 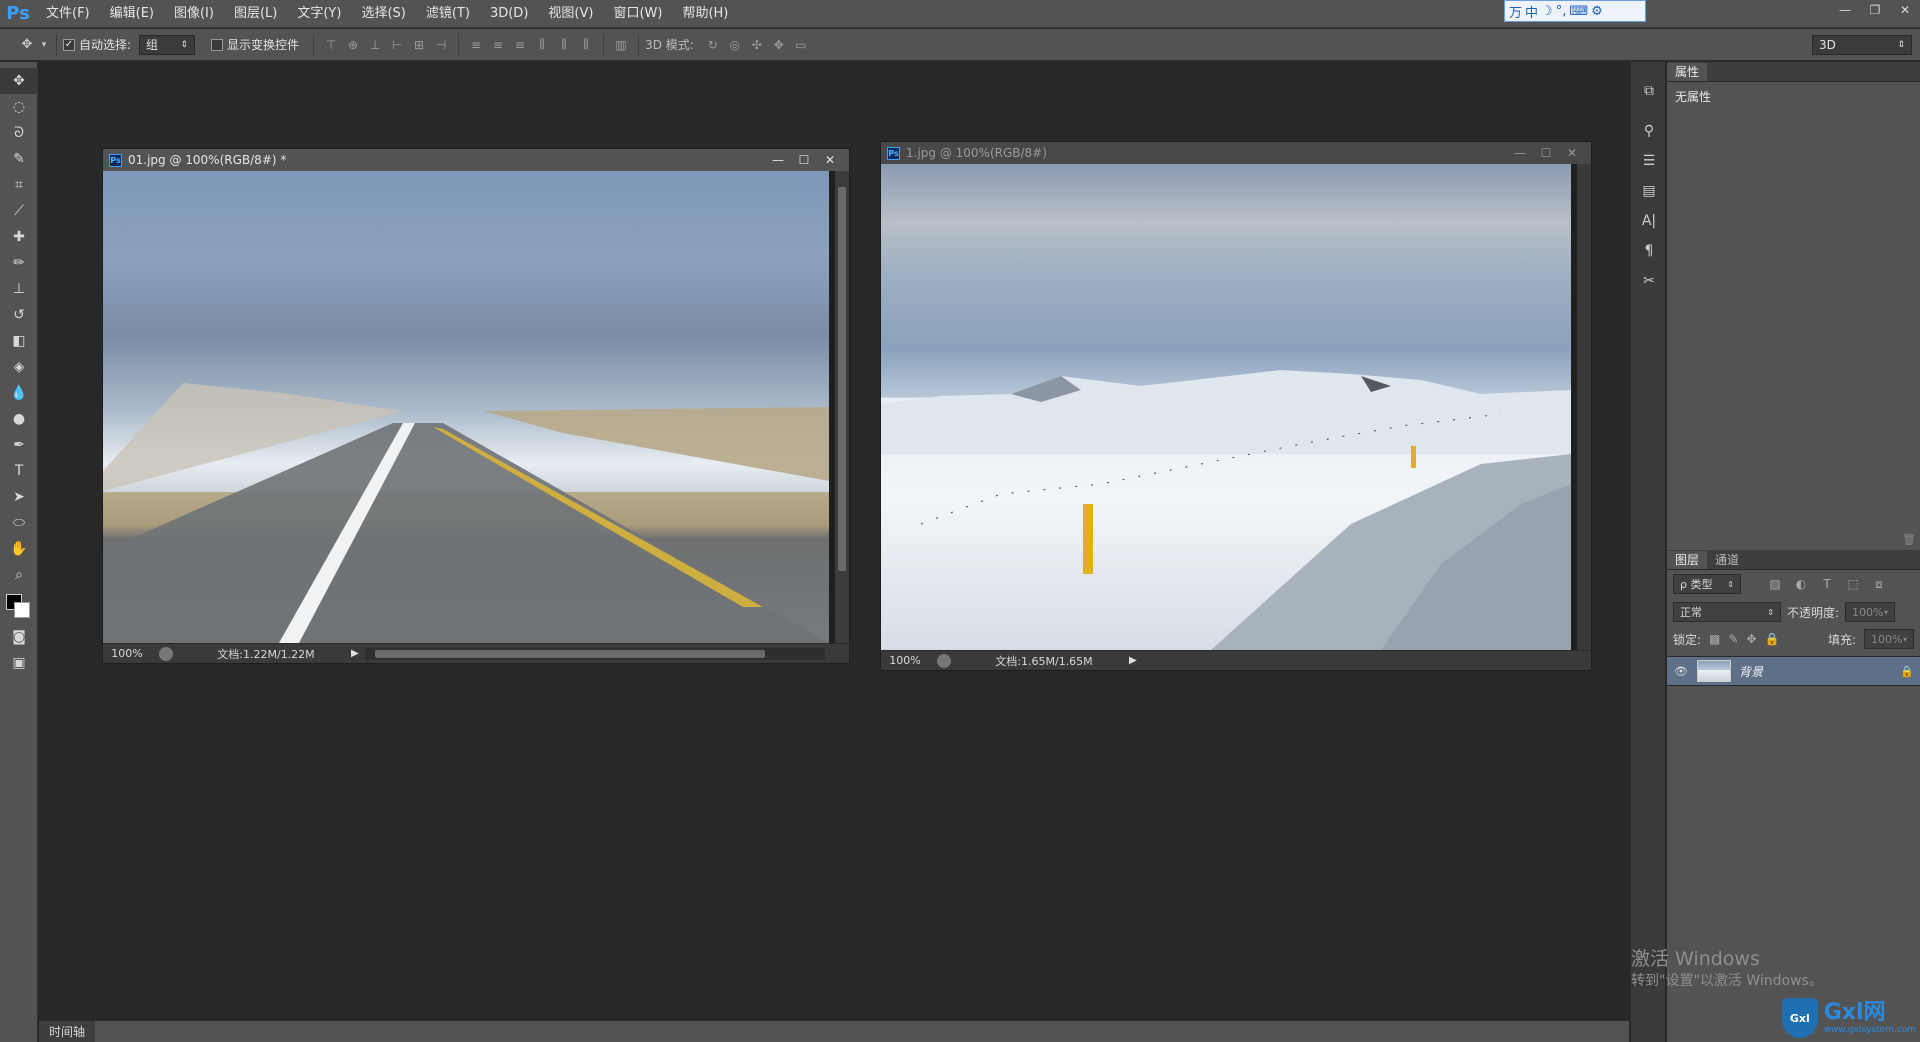 What do you see at coordinates (1727, 560) in the screenshot?
I see `tab-channels: 通道` at bounding box center [1727, 560].